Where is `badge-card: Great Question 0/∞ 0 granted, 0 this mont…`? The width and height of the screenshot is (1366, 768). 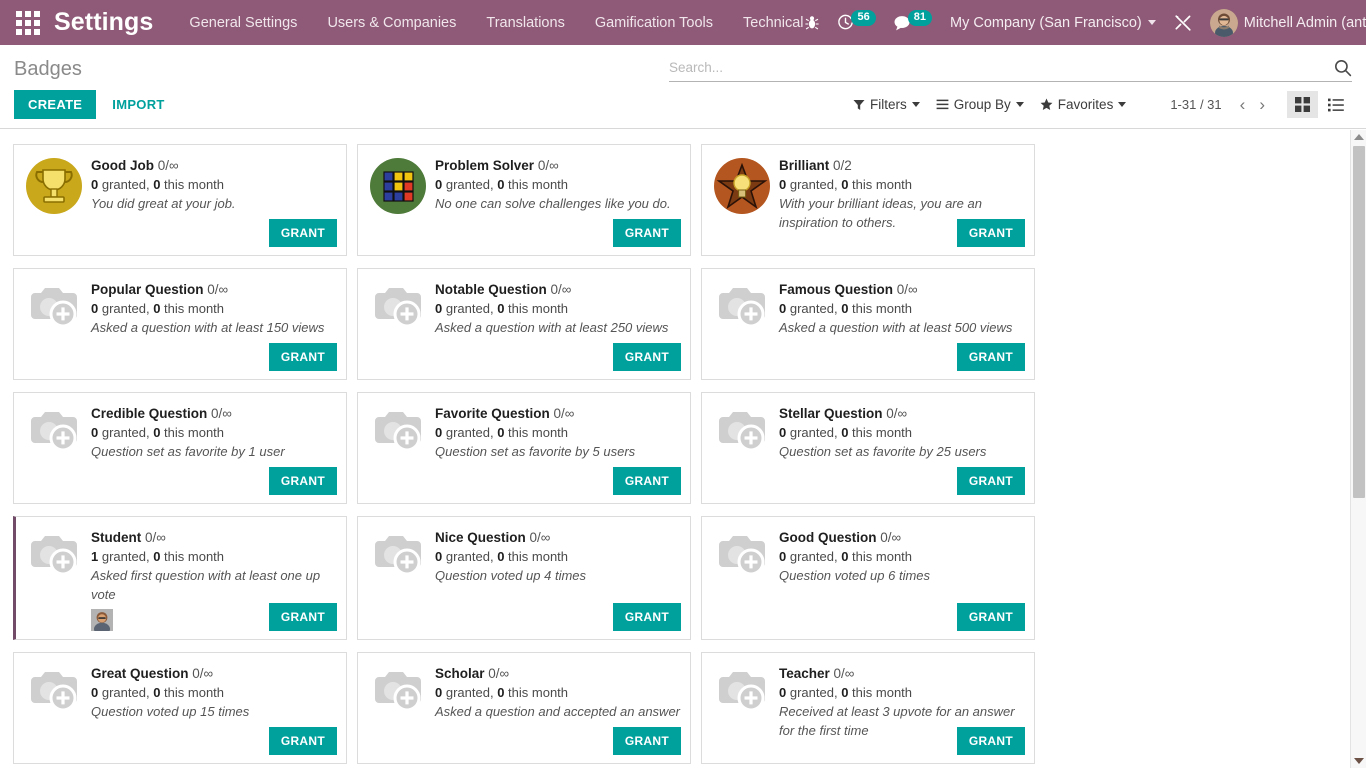 badge-card: Great Question 0/∞ 0 granted, 0 this mont… is located at coordinates (180, 708).